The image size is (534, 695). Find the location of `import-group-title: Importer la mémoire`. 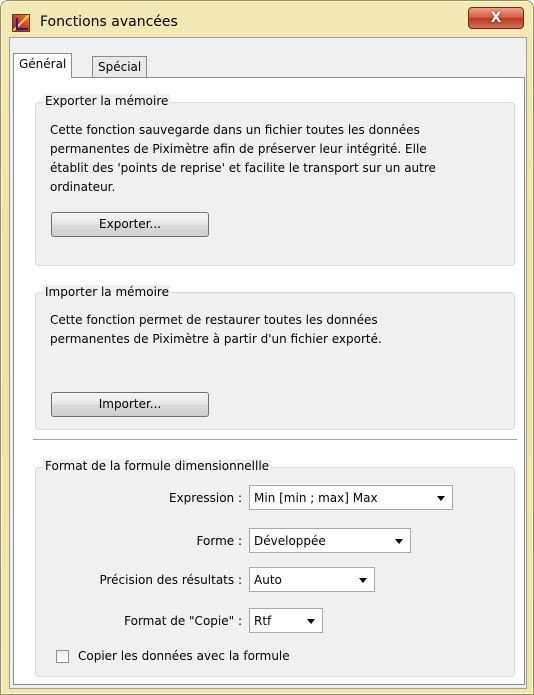

import-group-title: Importer la mémoire is located at coordinates (107, 292).